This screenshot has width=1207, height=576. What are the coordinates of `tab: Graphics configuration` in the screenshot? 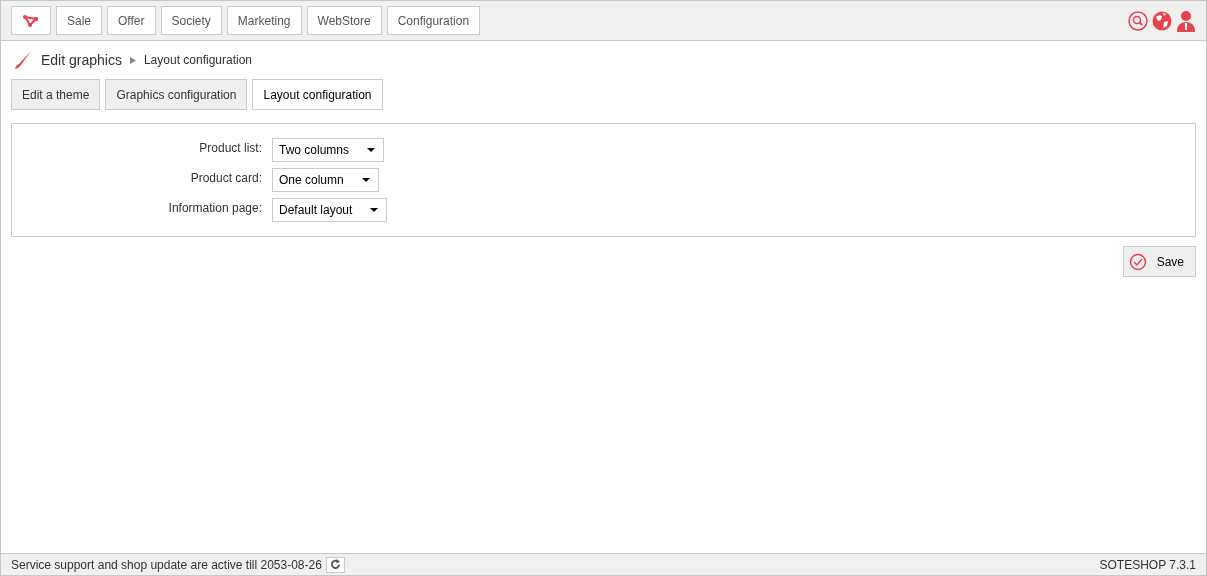 It's located at (176, 94).